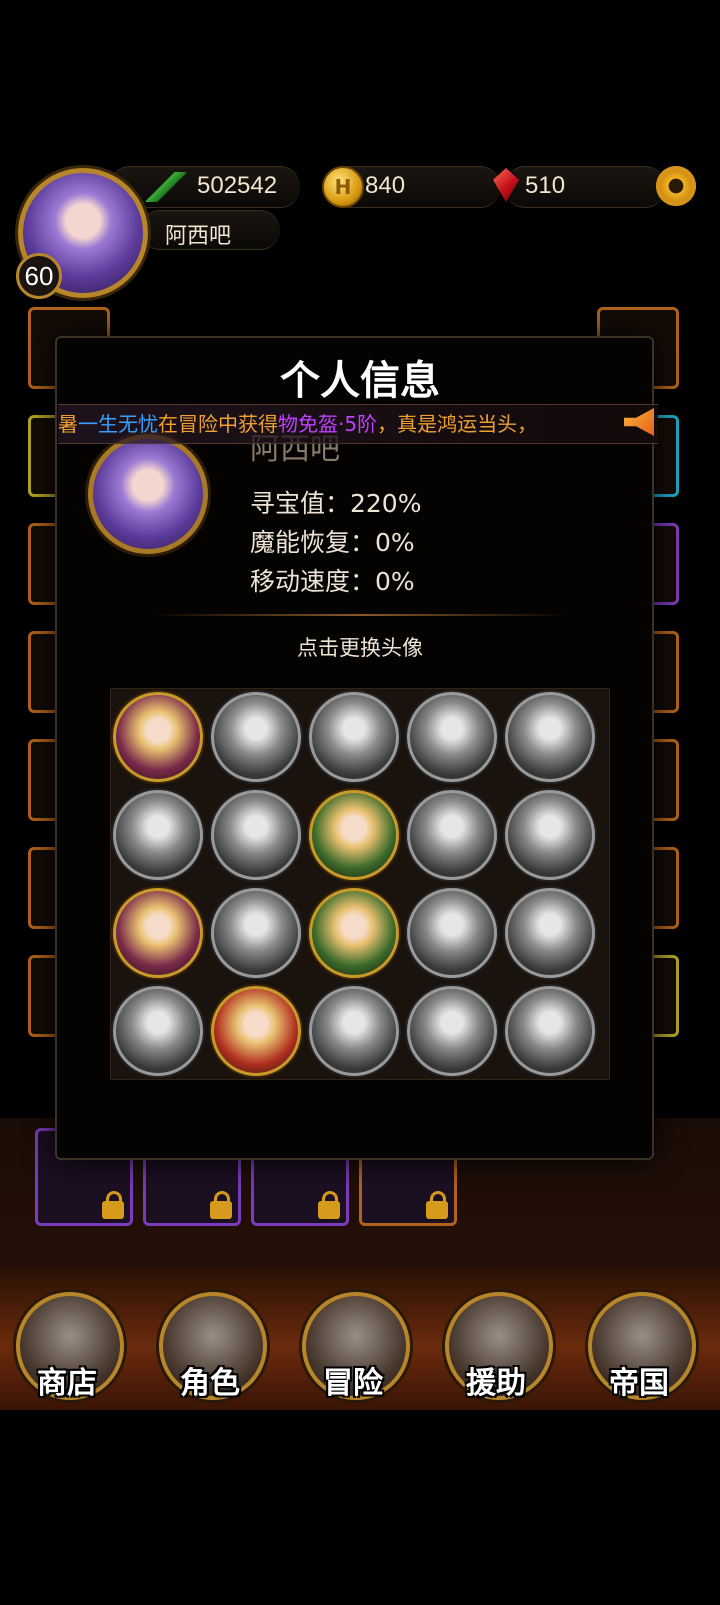  Describe the element at coordinates (639, 1383) in the screenshot. I see `nav-empire-label: 帝国` at that location.